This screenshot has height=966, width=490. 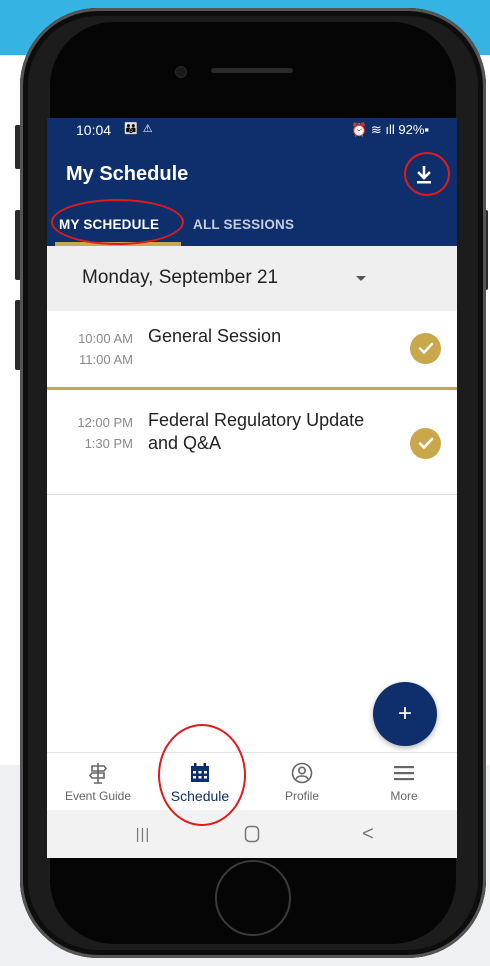 What do you see at coordinates (404, 782) in the screenshot?
I see `nav-more: More` at bounding box center [404, 782].